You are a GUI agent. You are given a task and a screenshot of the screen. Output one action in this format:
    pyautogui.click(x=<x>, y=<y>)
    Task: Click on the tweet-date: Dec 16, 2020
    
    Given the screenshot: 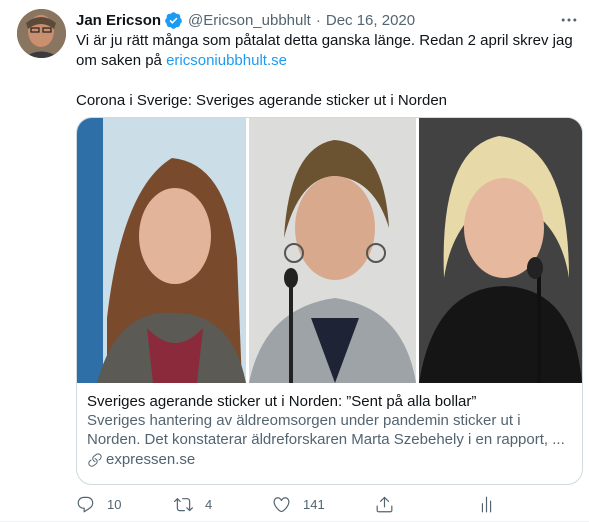 What is the action you would take?
    pyautogui.click(x=370, y=20)
    